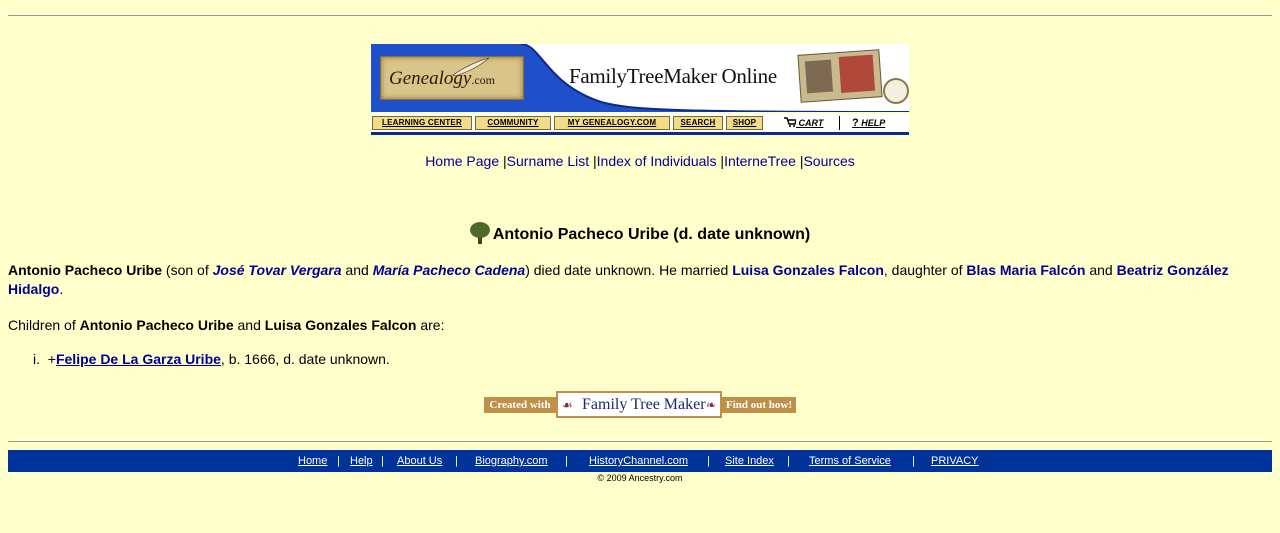  What do you see at coordinates (850, 461) in the screenshot?
I see `footer-terms-link: Terms of Service` at bounding box center [850, 461].